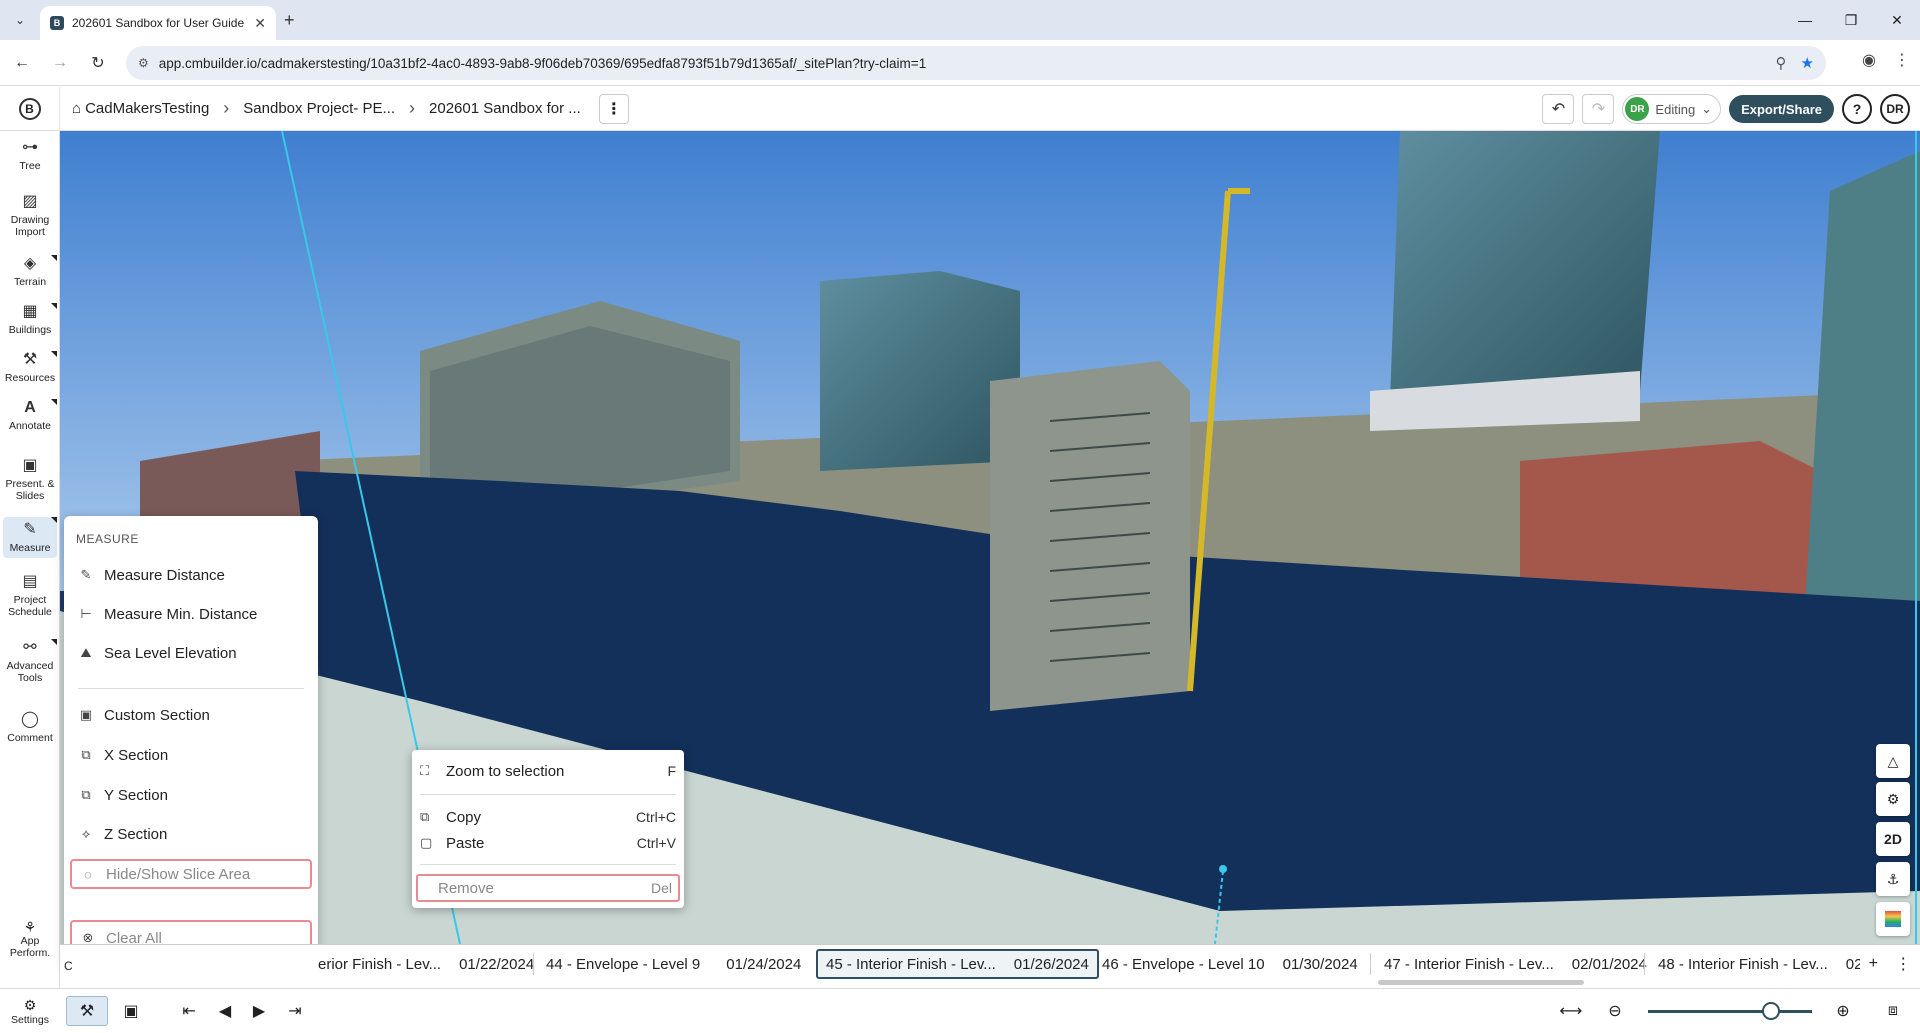 The width and height of the screenshot is (1920, 1033). Describe the element at coordinates (131, 1011) in the screenshot. I see `slides-view-button: ▣` at that location.